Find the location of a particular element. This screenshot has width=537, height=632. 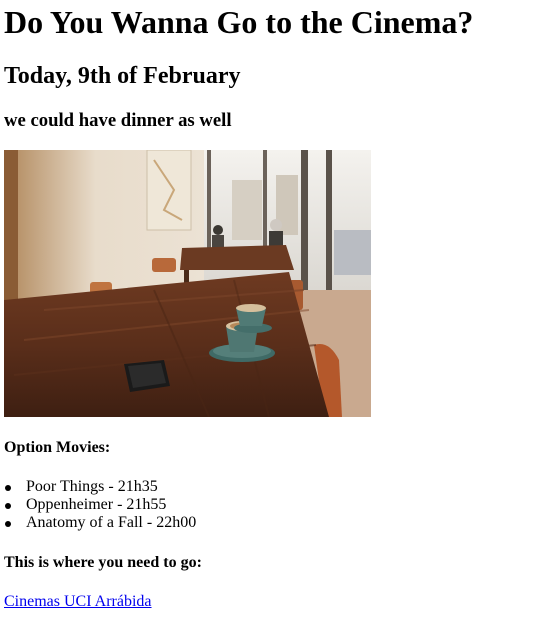

list-item: Anatomy of a Fall - 22h00 is located at coordinates (100, 523).